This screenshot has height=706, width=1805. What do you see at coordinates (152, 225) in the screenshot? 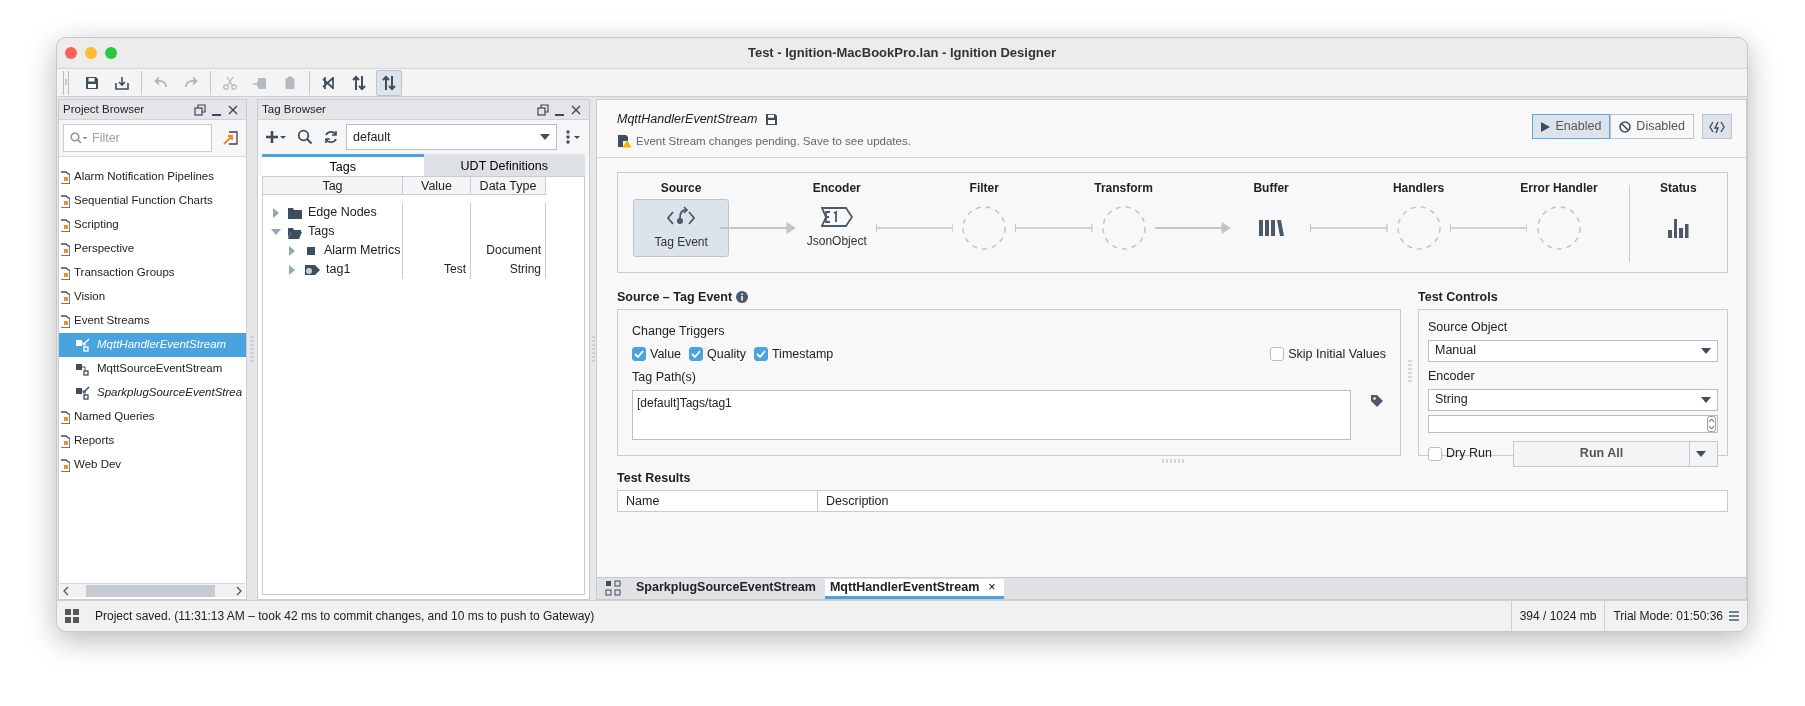
I see `project-tree-item: Scripting` at bounding box center [152, 225].